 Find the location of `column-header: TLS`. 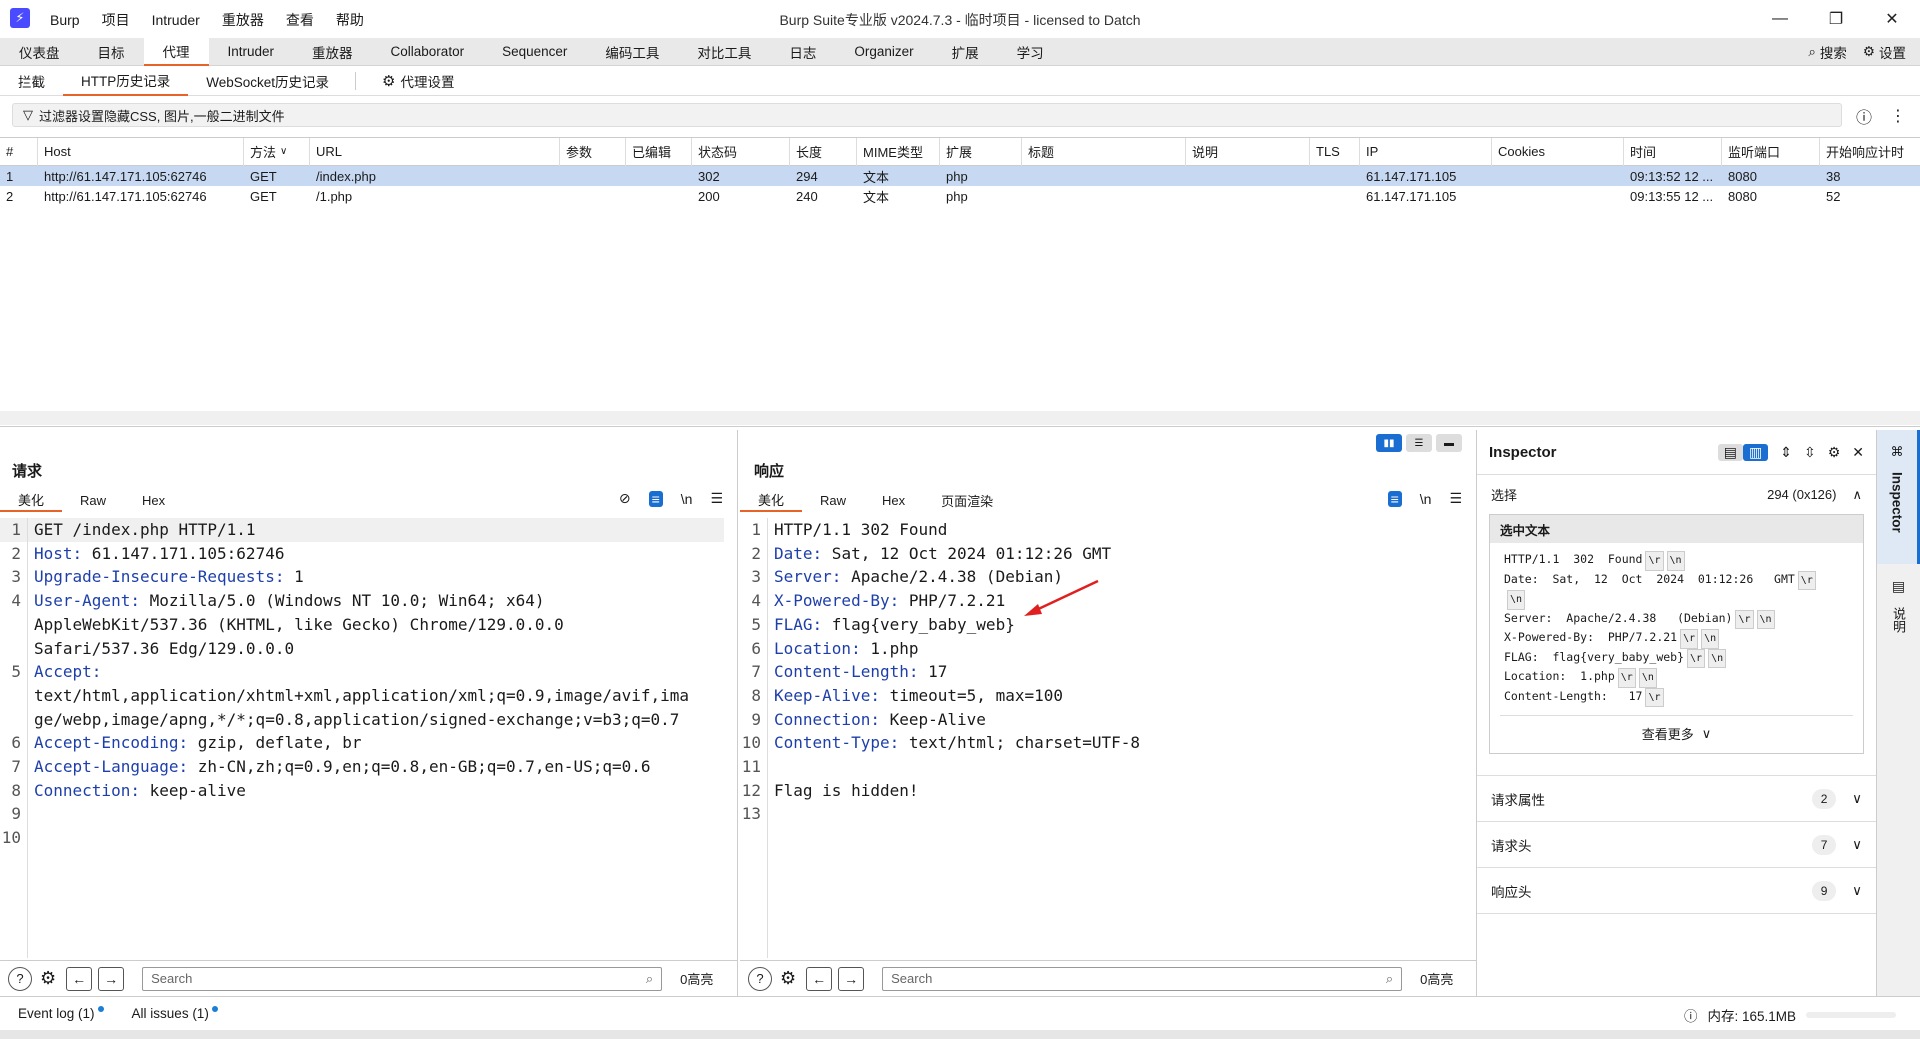

column-header: TLS is located at coordinates (1335, 151).